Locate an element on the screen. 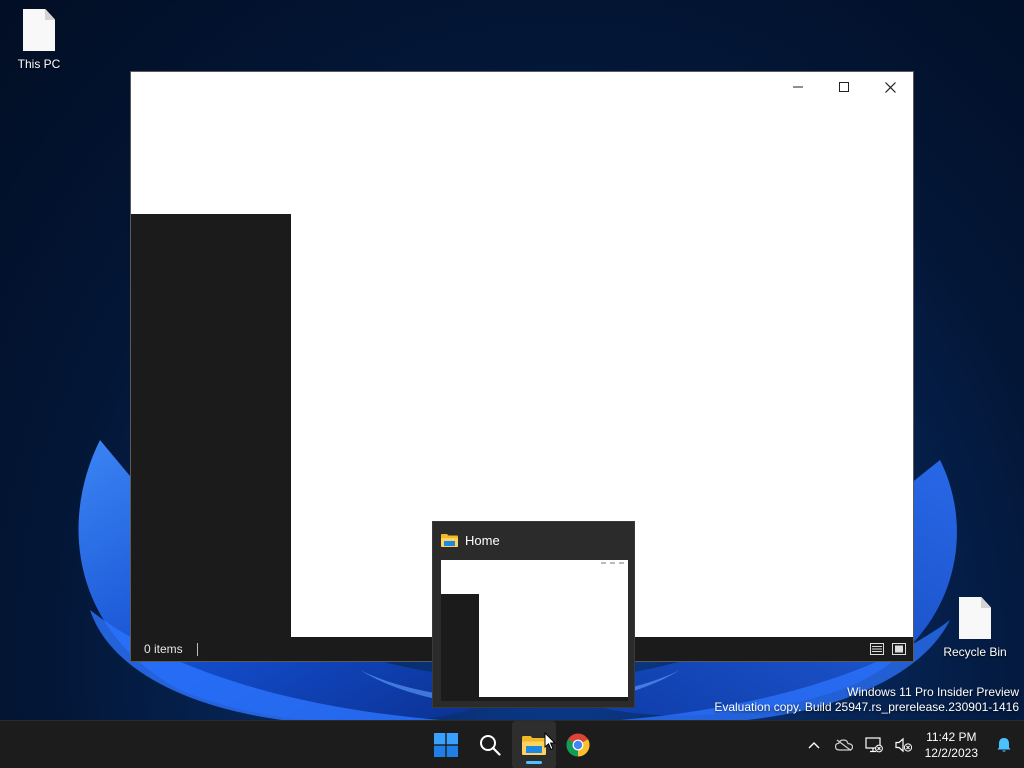 The height and width of the screenshot is (768, 1024). minimize-icon is located at coordinates (798, 87).